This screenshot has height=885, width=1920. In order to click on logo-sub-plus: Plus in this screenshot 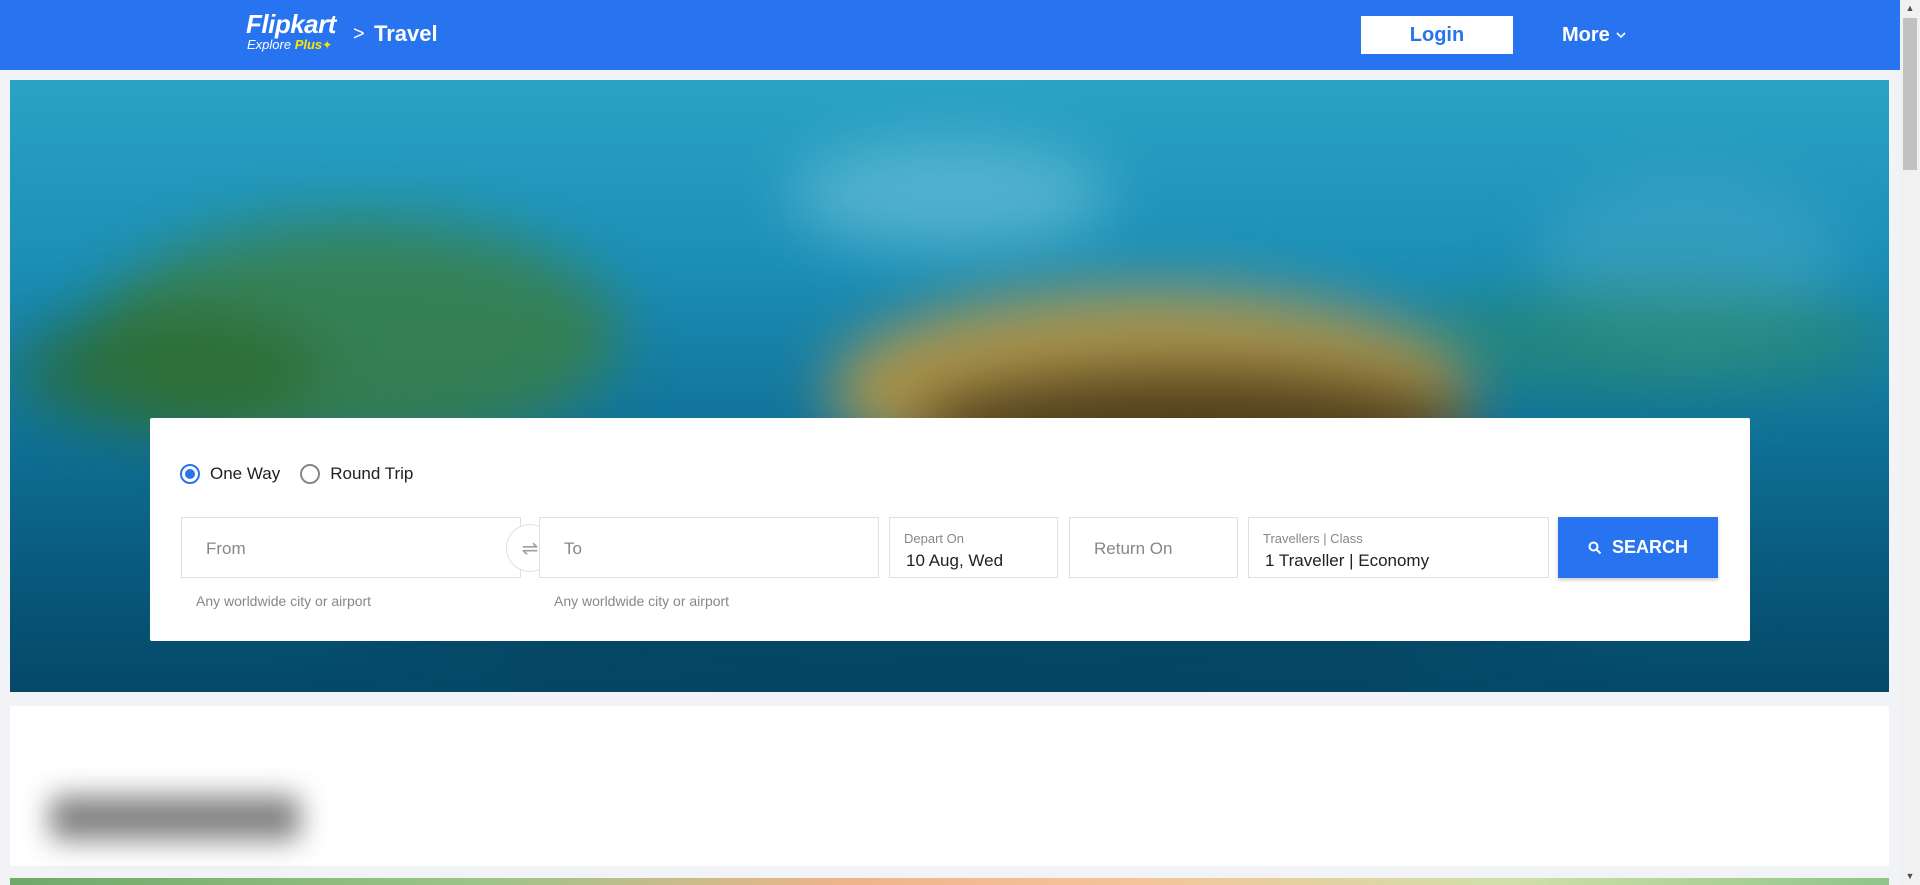, I will do `click(308, 44)`.